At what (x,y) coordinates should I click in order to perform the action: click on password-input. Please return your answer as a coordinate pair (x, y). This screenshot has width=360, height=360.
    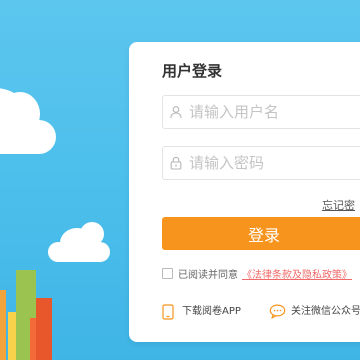
    Looking at the image, I should click on (274, 163).